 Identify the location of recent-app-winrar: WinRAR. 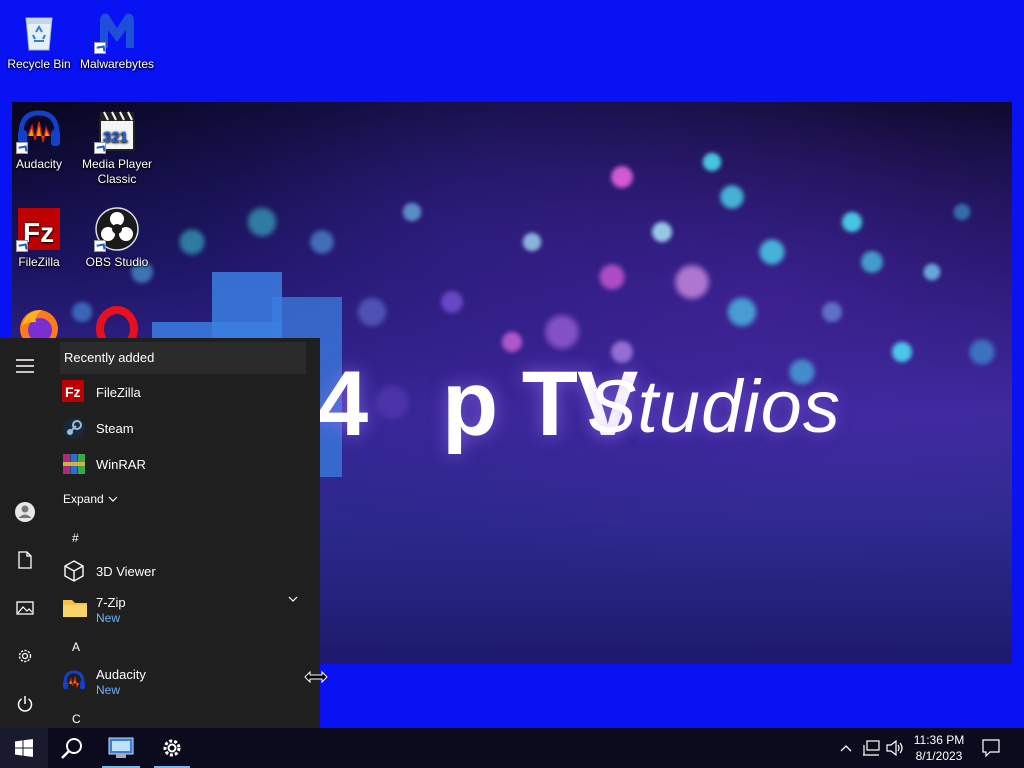
(183, 465).